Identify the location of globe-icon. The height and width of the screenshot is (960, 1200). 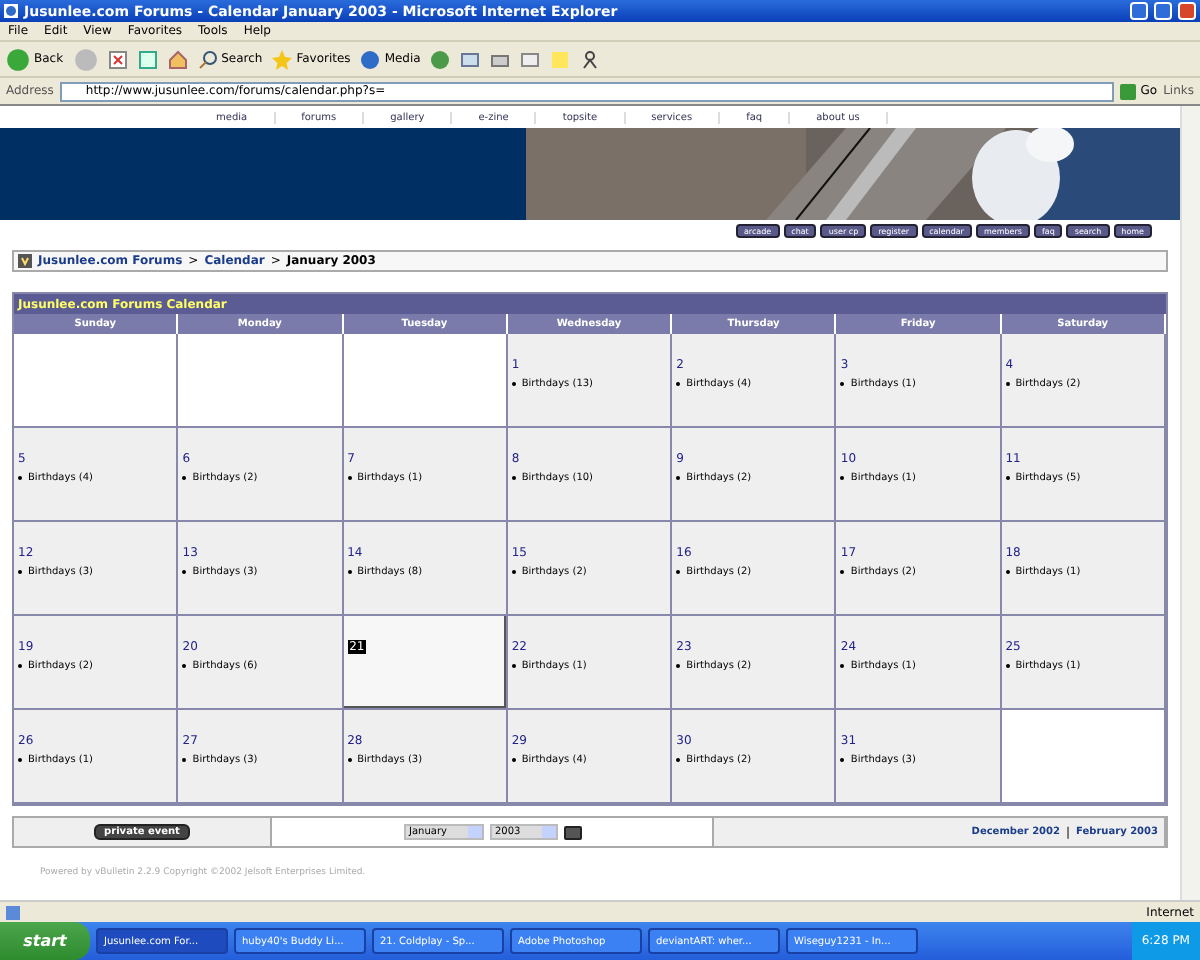
(370, 59).